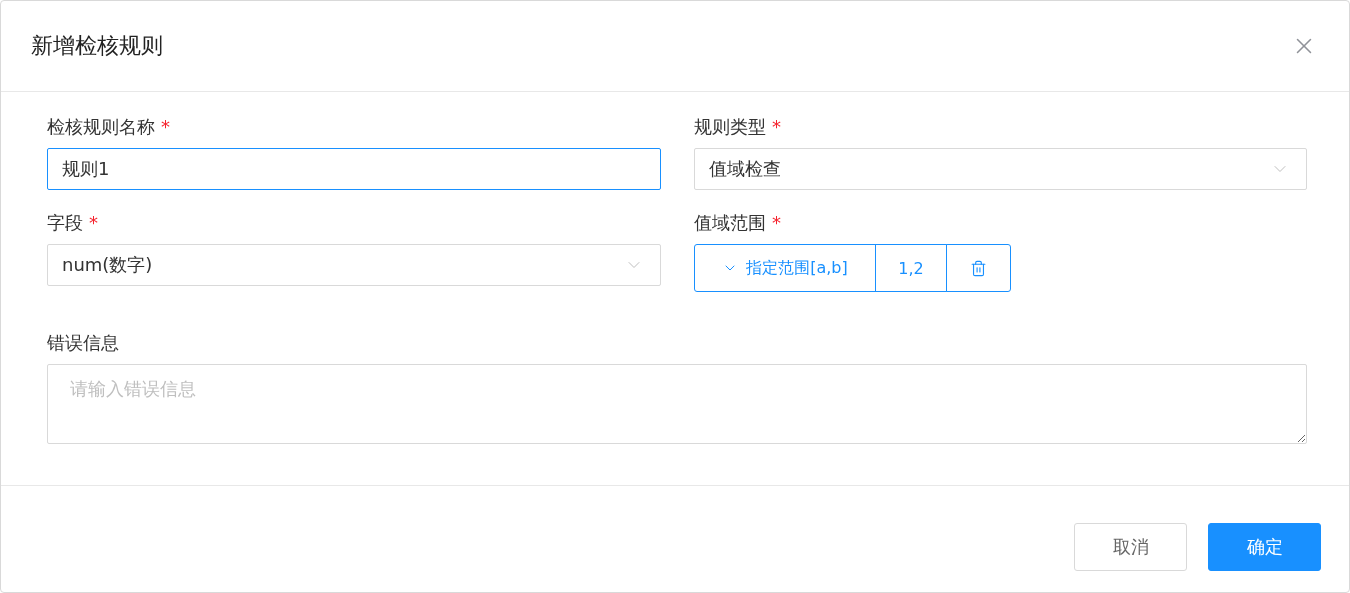  I want to click on select-field: num(数字), so click(354, 265).